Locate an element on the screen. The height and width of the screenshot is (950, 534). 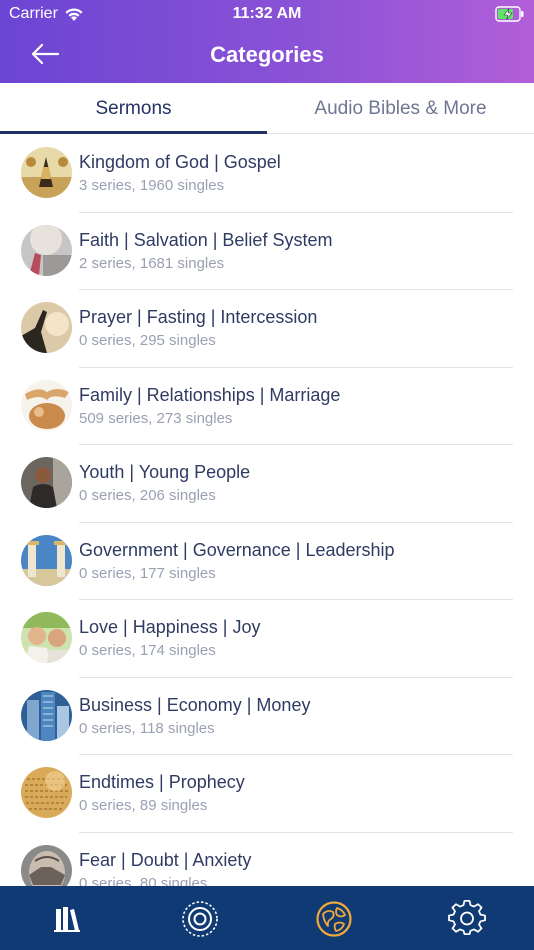
category-title: Government | Governance | Leadership is located at coordinates (237, 549).